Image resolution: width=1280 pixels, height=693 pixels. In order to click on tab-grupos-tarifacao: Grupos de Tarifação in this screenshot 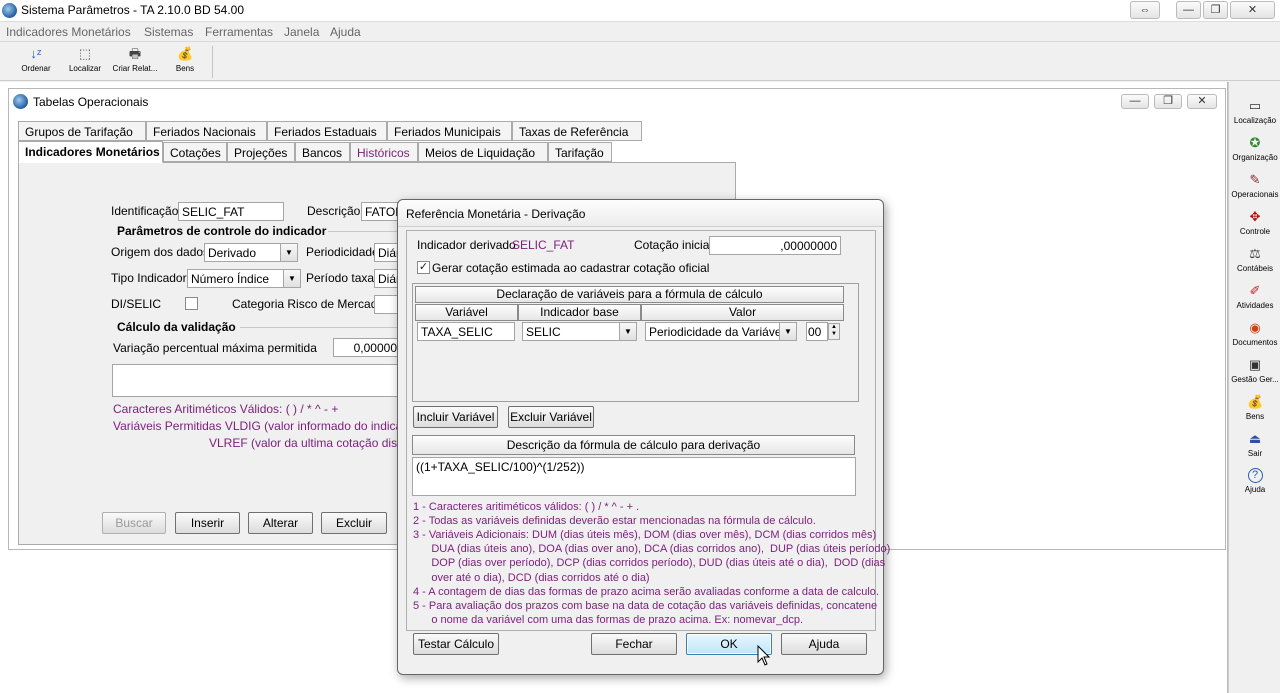, I will do `click(82, 131)`.